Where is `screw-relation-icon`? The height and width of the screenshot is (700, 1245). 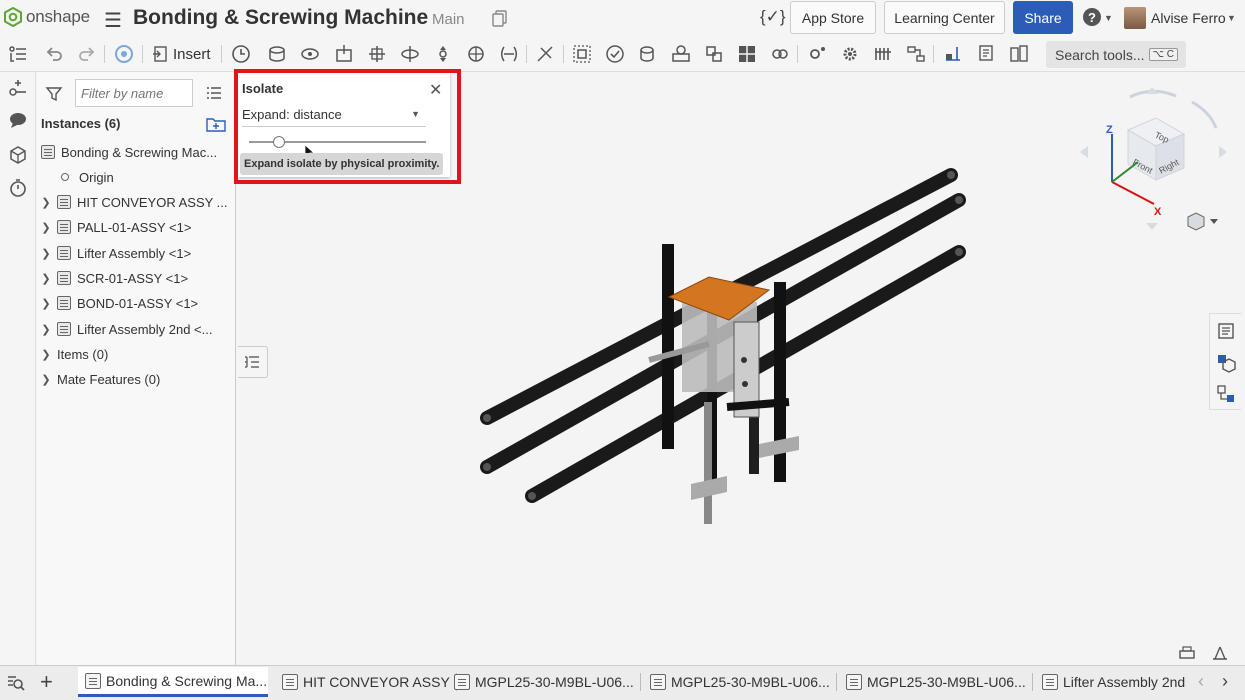 screw-relation-icon is located at coordinates (714, 54).